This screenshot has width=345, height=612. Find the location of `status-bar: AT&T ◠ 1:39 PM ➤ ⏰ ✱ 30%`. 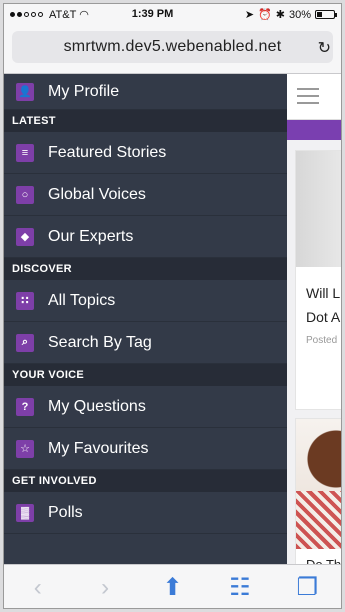

status-bar: AT&T ◠ 1:39 PM ➤ ⏰ ✱ 30% is located at coordinates (172, 14).